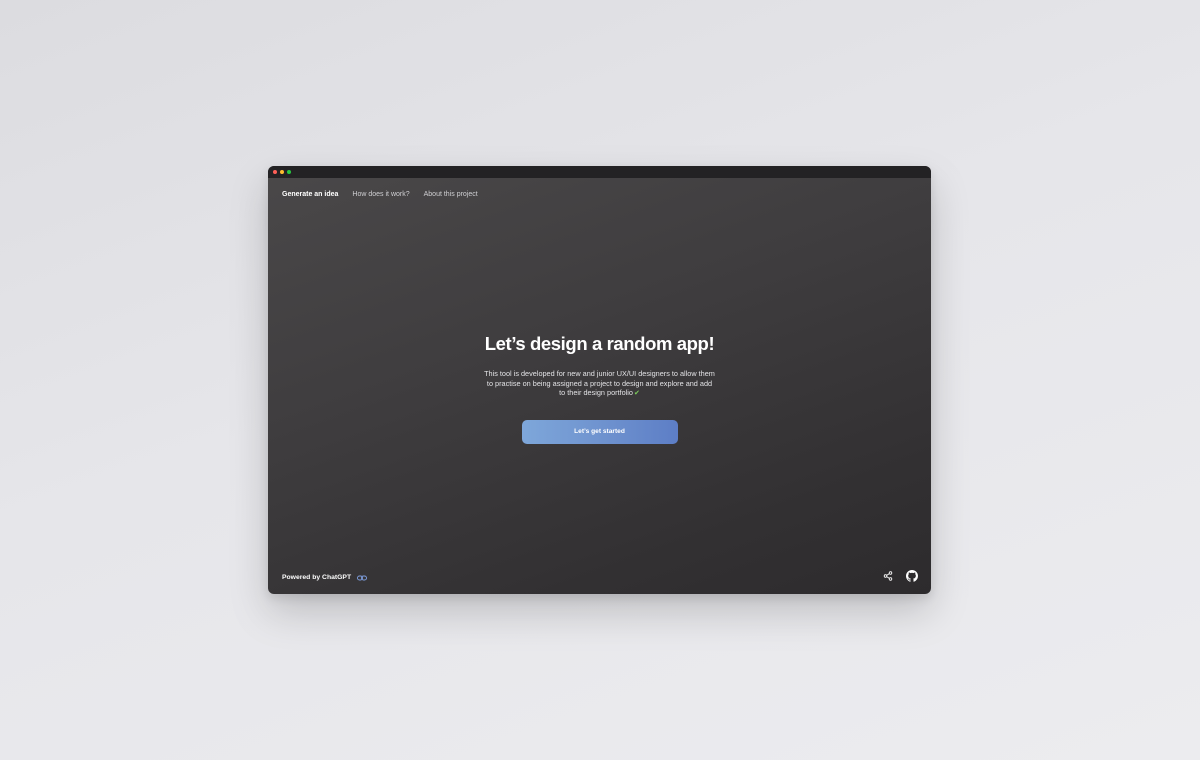 This screenshot has width=1200, height=760. What do you see at coordinates (636, 393) in the screenshot?
I see `seedling-icon: ✔` at bounding box center [636, 393].